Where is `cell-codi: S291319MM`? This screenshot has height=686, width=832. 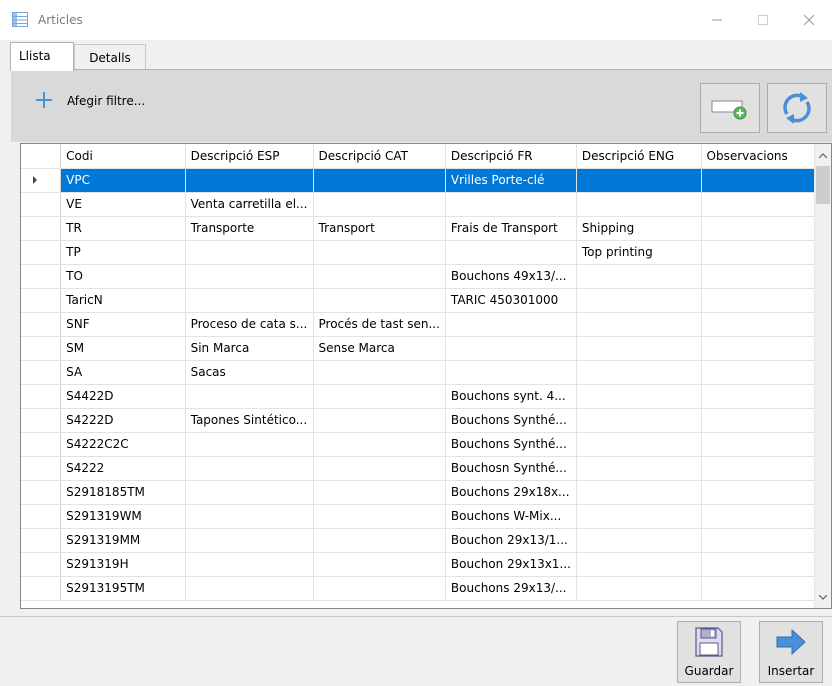
cell-codi: S291319MM is located at coordinates (123, 540).